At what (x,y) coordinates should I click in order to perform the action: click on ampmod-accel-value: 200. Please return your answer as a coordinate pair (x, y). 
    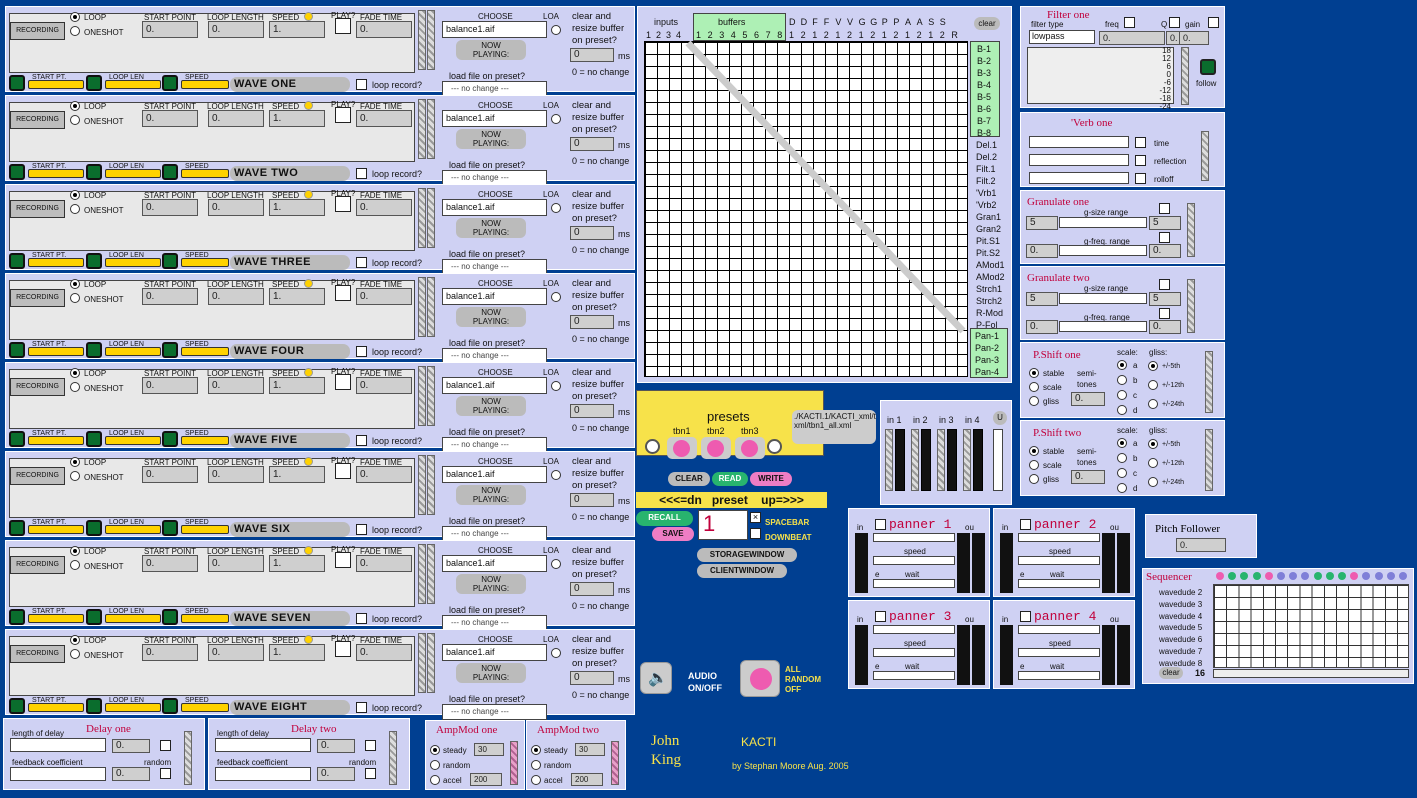
    Looking at the image, I should click on (486, 779).